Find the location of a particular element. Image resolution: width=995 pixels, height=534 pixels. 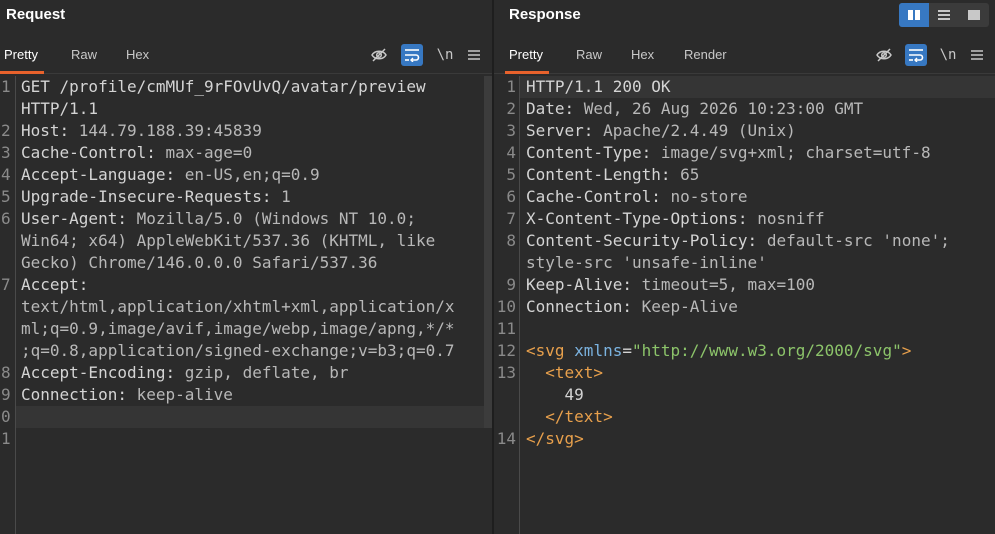

line-content: Cache-Control: no-store is located at coordinates (637, 197).